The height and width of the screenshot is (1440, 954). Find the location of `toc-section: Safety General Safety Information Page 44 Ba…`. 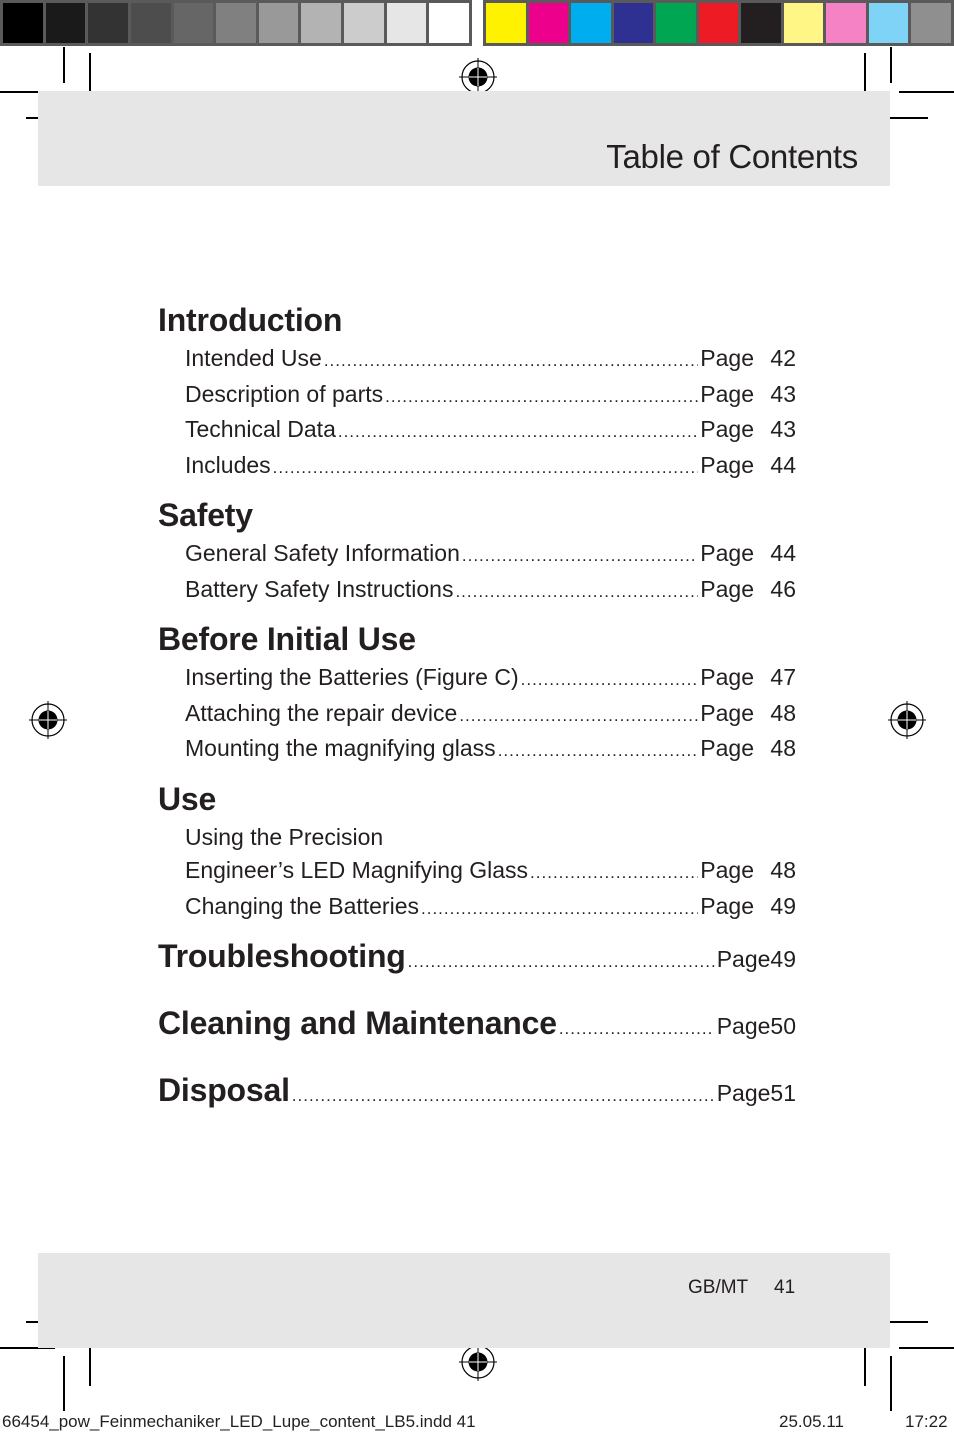

toc-section: Safety General Safety Information Page 44 Ba… is located at coordinates (477, 550).